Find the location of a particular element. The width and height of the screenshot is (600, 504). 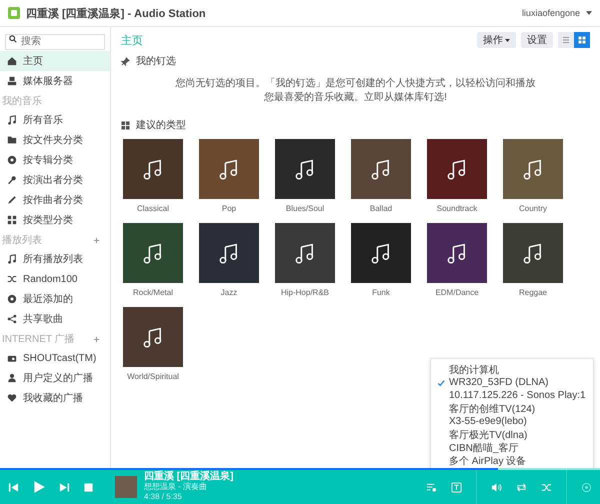

app-logo-icon is located at coordinates (14, 13).